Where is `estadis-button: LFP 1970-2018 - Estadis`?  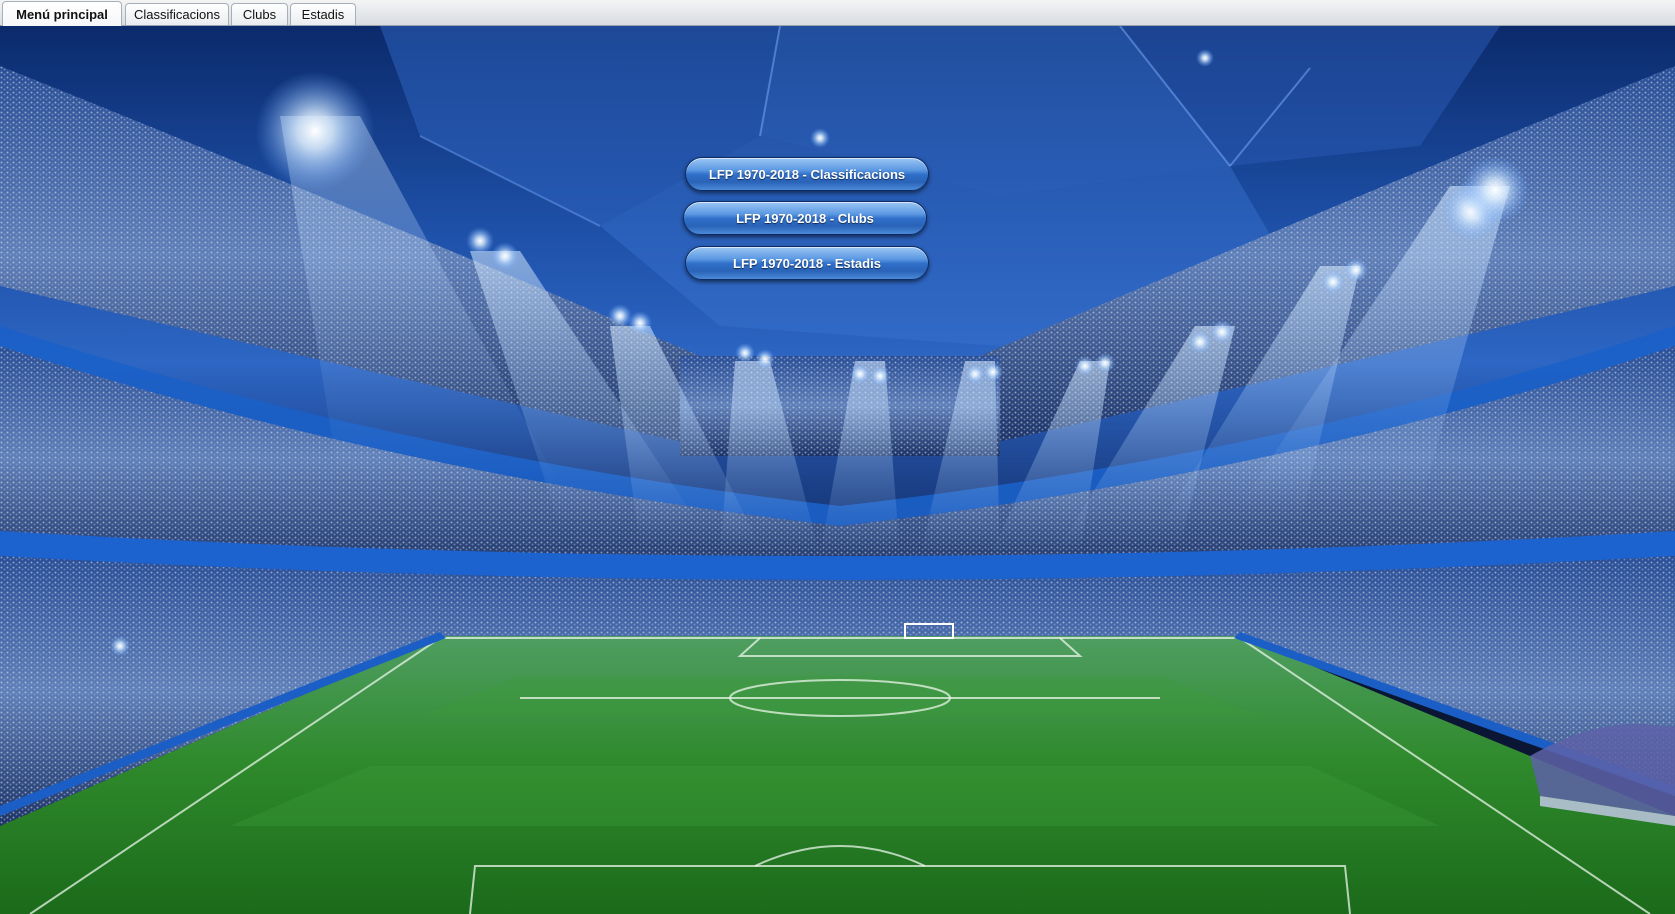
estadis-button: LFP 1970-2018 - Estadis is located at coordinates (807, 263).